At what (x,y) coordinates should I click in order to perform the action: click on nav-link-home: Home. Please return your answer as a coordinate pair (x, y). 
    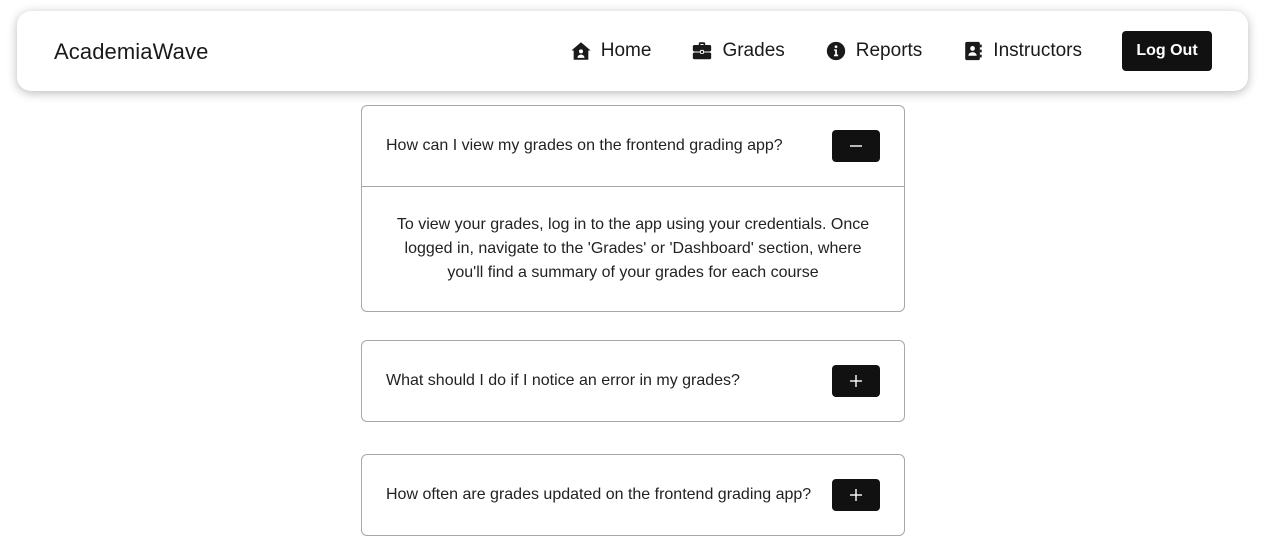
    Looking at the image, I should click on (611, 51).